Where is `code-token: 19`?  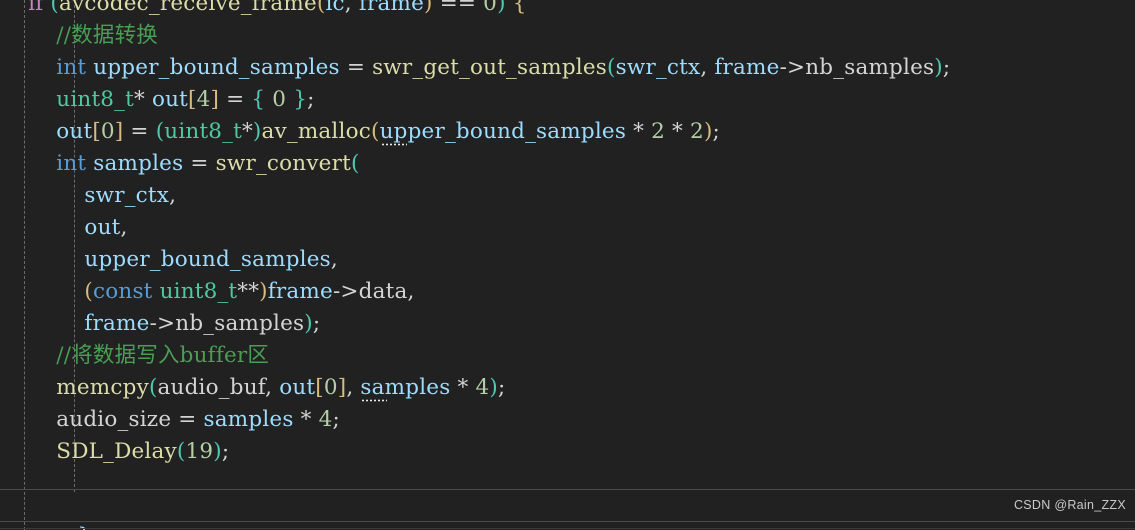
code-token: 19 is located at coordinates (199, 451).